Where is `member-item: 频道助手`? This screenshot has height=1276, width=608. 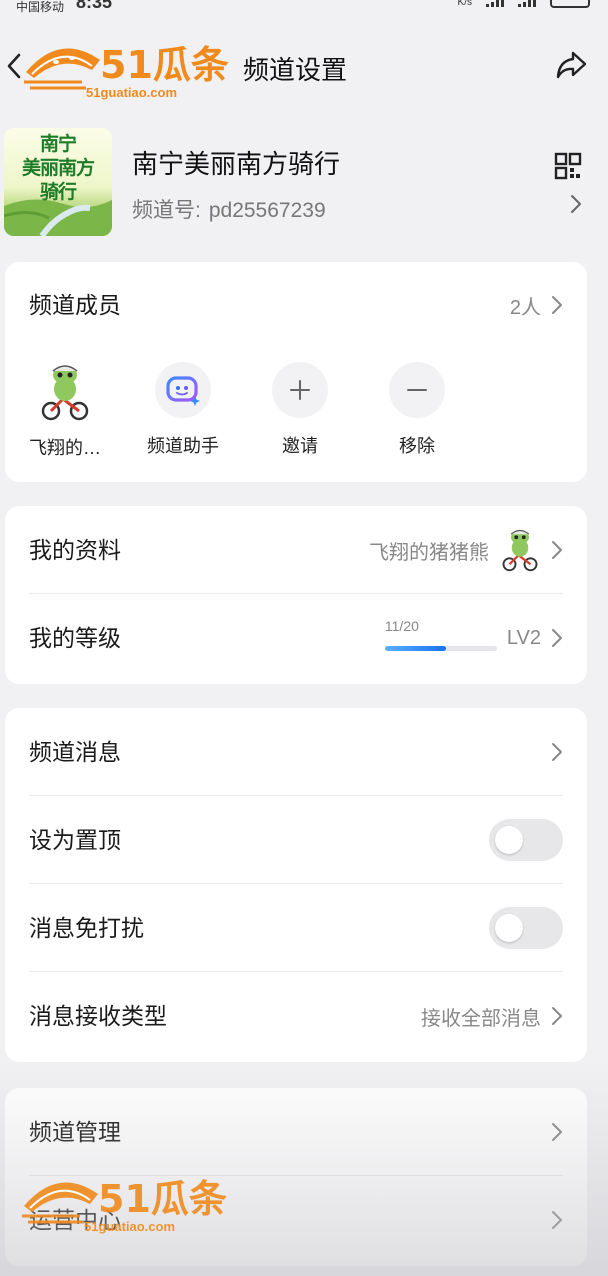 member-item: 频道助手 is located at coordinates (183, 410).